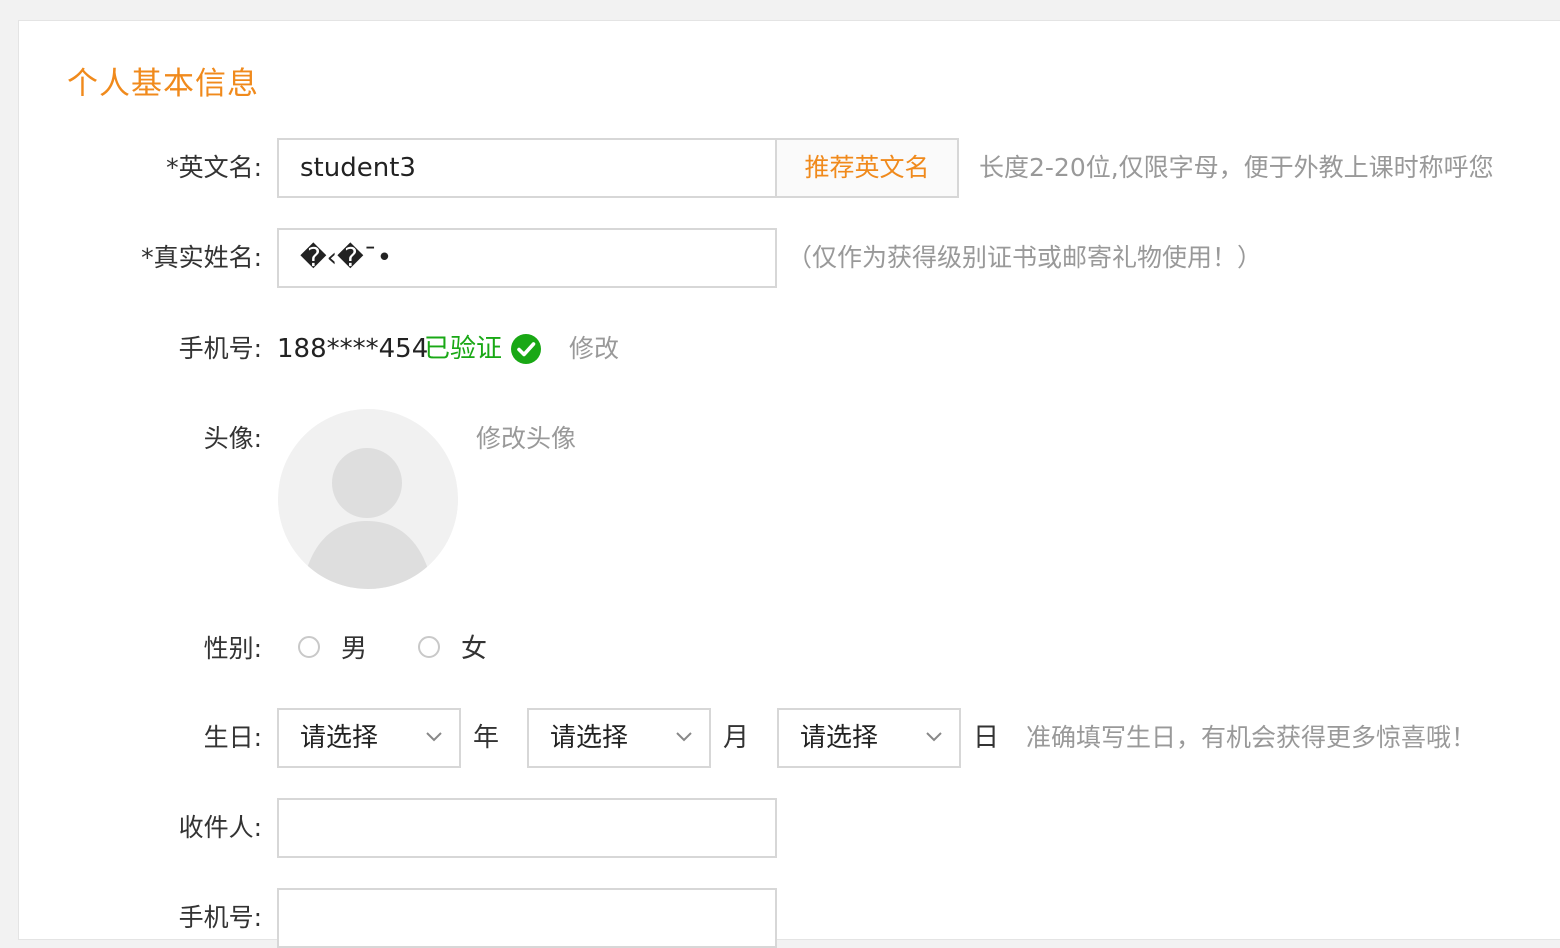 Image resolution: width=1560 pixels, height=948 pixels. I want to click on gender-male-label: 男, so click(354, 649).